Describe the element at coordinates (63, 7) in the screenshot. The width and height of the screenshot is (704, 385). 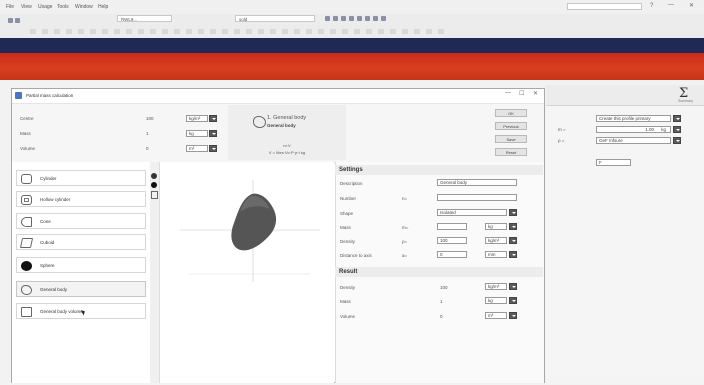
I see `menu-tools: Tools` at that location.